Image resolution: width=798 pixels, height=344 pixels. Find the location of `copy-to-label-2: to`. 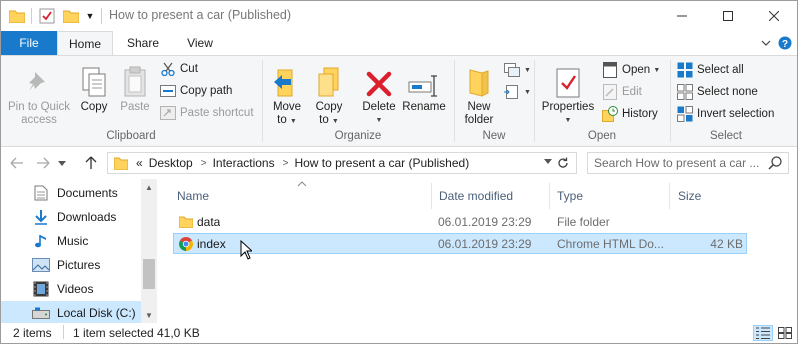

copy-to-label-2: to is located at coordinates (324, 120).